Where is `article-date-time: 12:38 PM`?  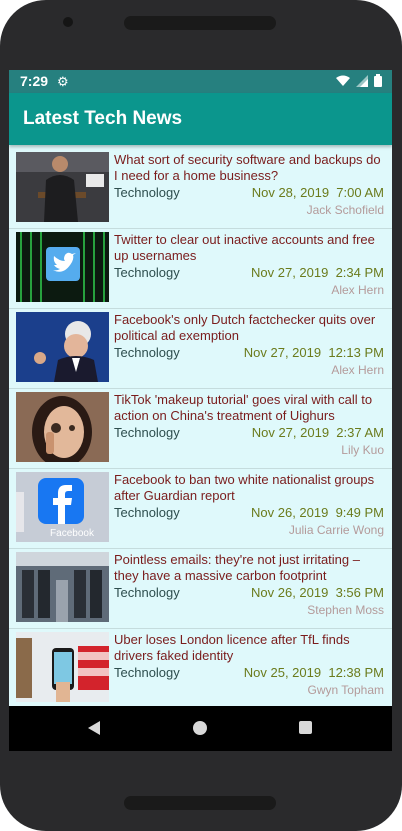
article-date-time: 12:38 PM is located at coordinates (356, 672).